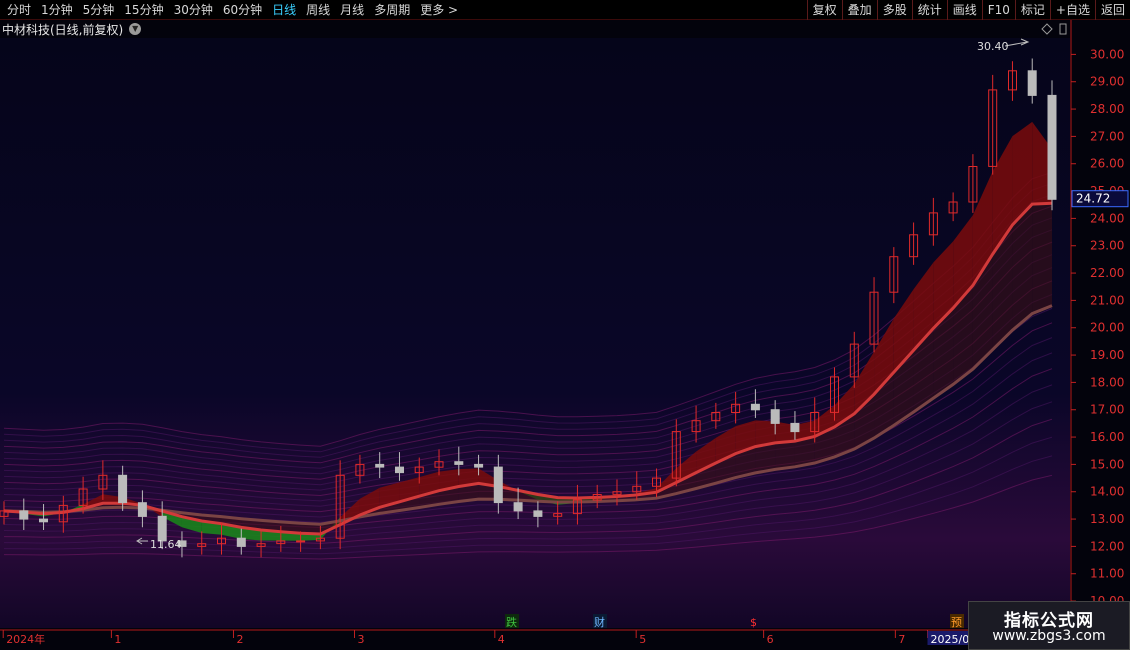 This screenshot has height=650, width=1130. What do you see at coordinates (1107, 382) in the screenshot?
I see `price-tick-label: 18.00` at bounding box center [1107, 382].